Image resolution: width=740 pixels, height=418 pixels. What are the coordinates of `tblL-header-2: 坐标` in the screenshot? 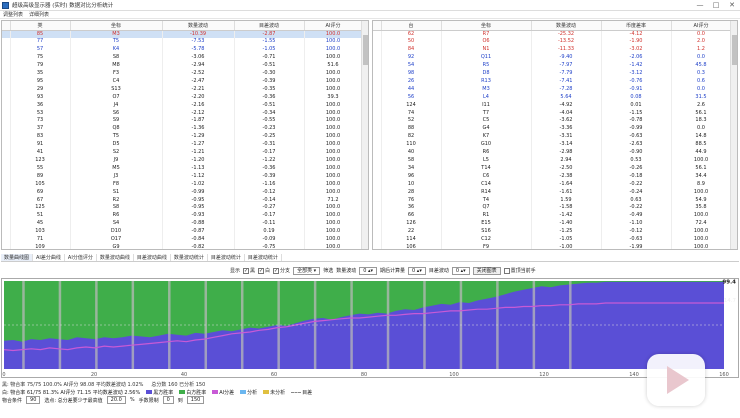 It's located at (116, 26).